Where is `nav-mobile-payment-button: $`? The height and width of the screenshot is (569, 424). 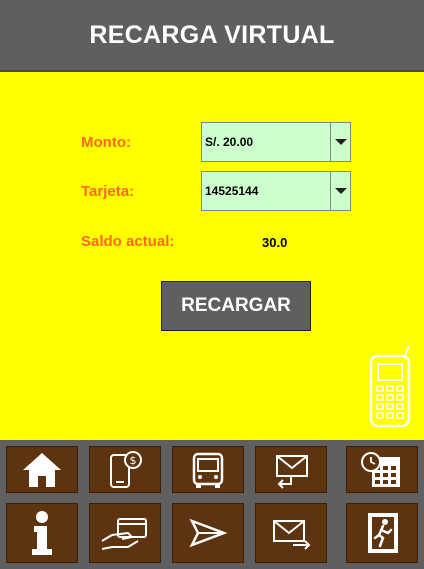
nav-mobile-payment-button: $ is located at coordinates (125, 469).